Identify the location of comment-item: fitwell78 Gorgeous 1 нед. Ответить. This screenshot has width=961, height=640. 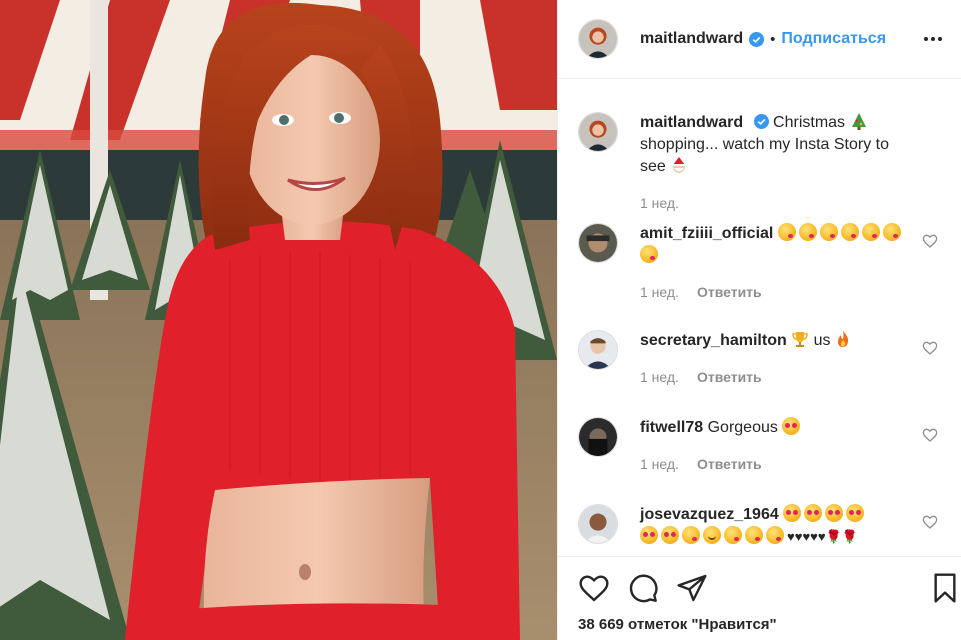
(763, 446).